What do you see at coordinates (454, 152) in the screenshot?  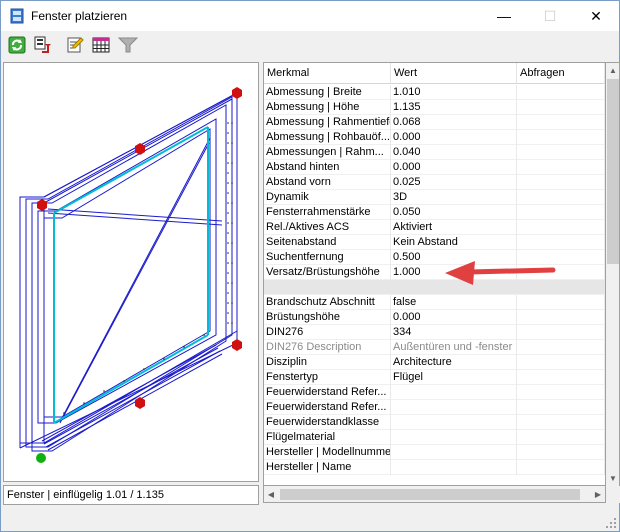 I see `cell-wert: 0.040` at bounding box center [454, 152].